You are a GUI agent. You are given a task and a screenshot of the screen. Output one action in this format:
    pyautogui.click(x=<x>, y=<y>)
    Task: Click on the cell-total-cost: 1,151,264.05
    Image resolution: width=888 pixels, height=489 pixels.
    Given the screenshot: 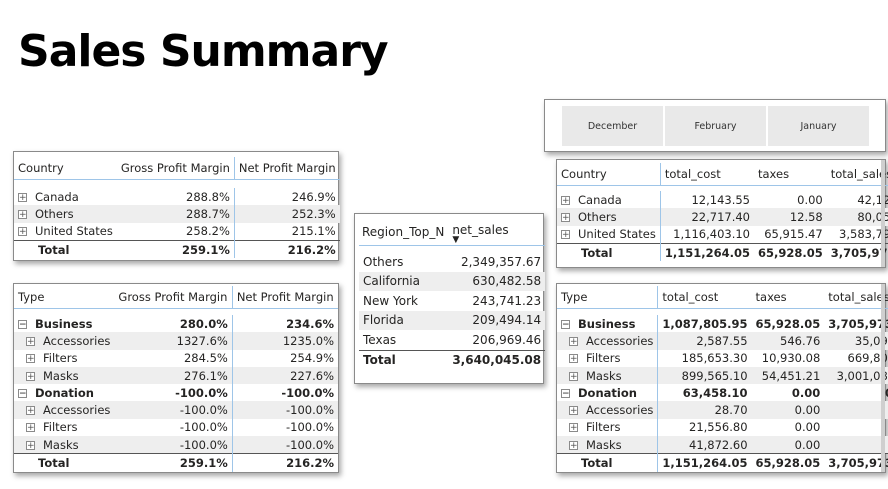 What is the action you would take?
    pyautogui.click(x=707, y=252)
    